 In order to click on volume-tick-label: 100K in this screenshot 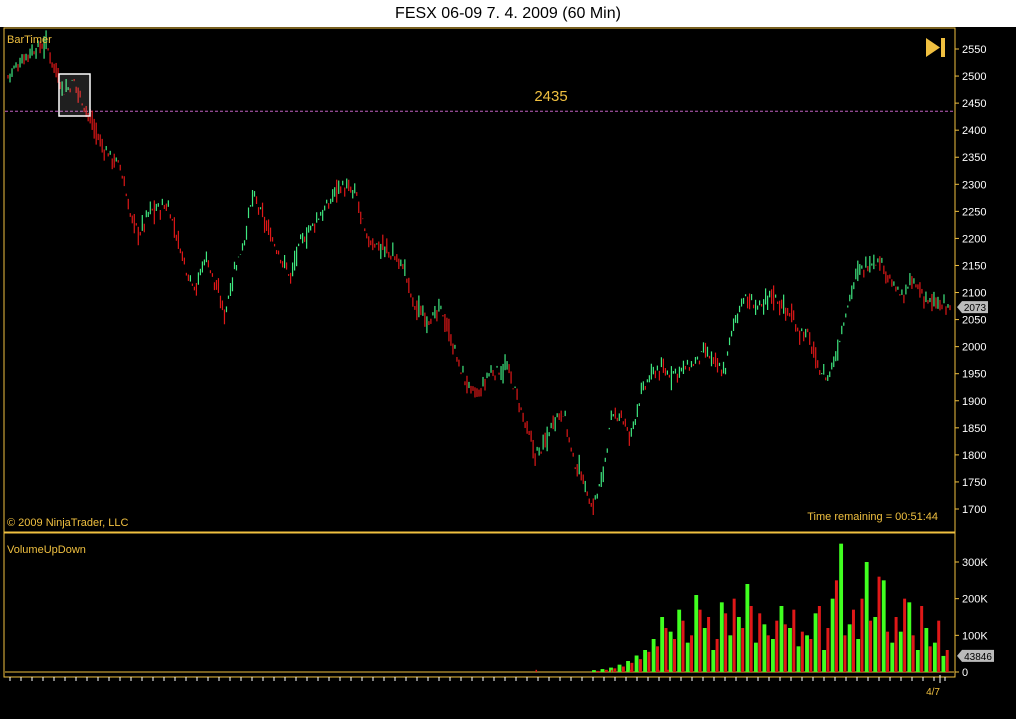, I will do `click(975, 636)`.